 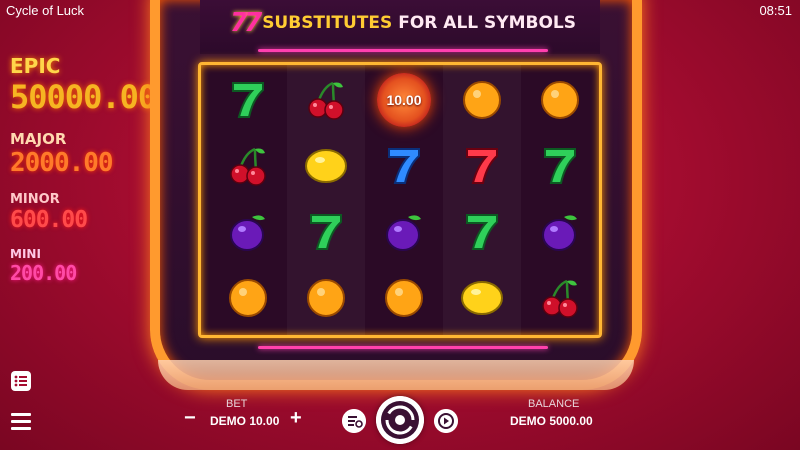 I want to click on control-bar: BET − DEMO 10.00 + BALANCE DEMO 5000.00, so click(x=400, y=421).